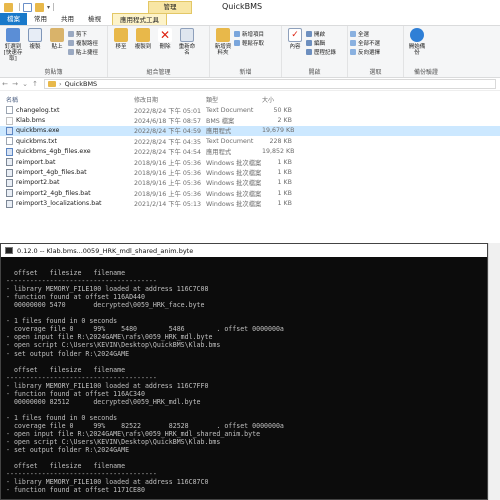 The height and width of the screenshot is (500, 500). I want to click on new-folder-quick-icon, so click(39, 7).